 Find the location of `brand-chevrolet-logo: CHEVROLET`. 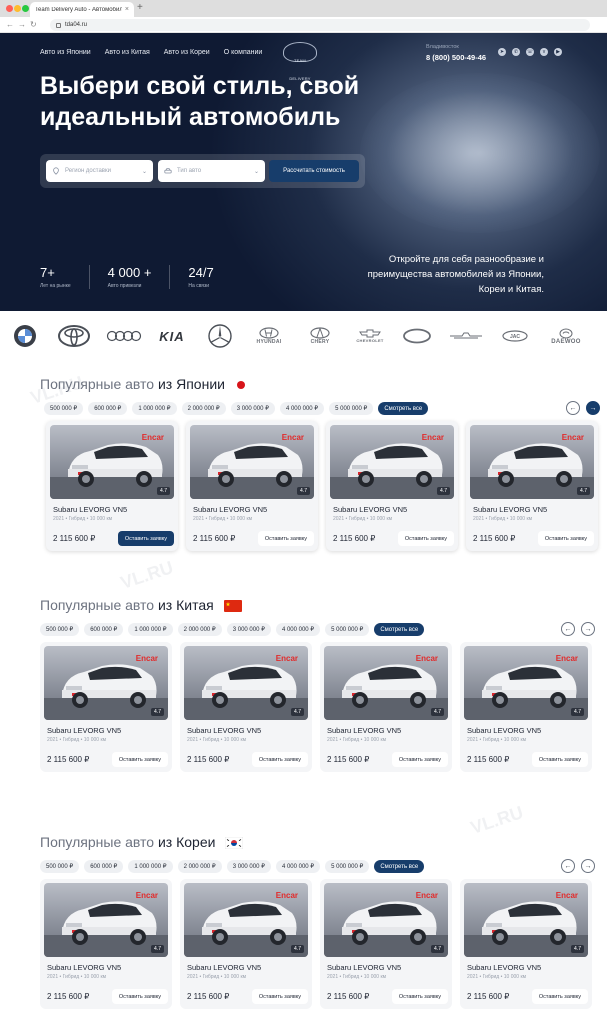

brand-chevrolet-logo: CHEVROLET is located at coordinates (370, 336).